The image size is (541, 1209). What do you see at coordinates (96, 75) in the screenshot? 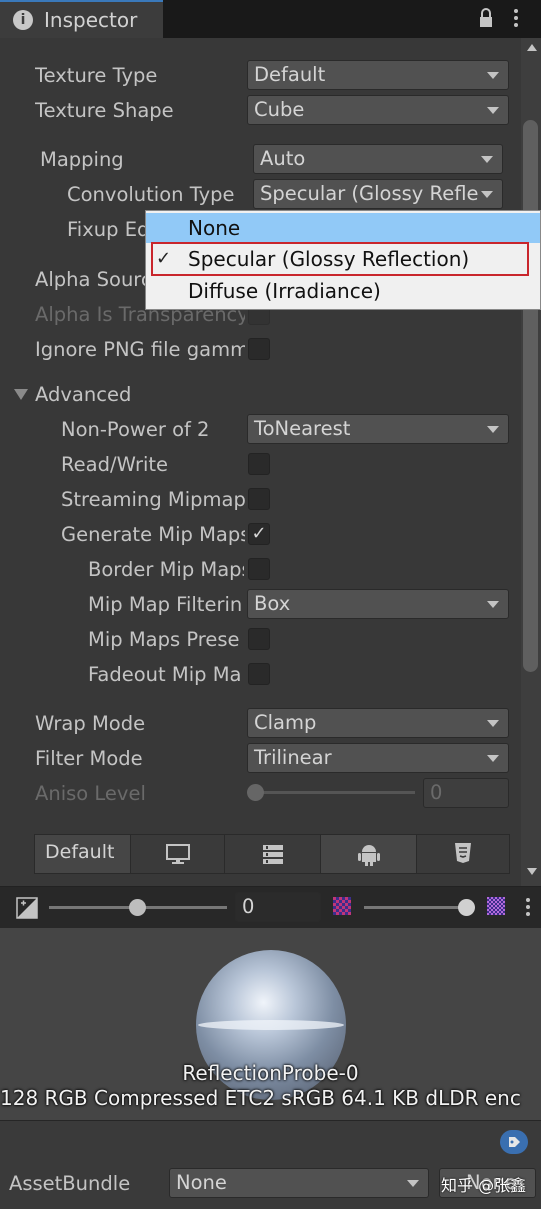
I see `texture-type-label: Texture Type` at bounding box center [96, 75].